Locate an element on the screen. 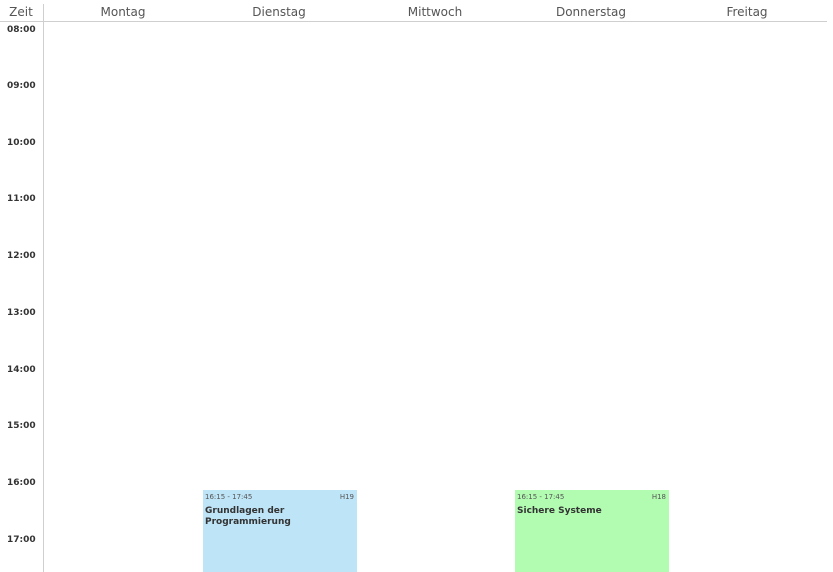 This screenshot has width=833, height=572. event-room: H19 is located at coordinates (346, 497).